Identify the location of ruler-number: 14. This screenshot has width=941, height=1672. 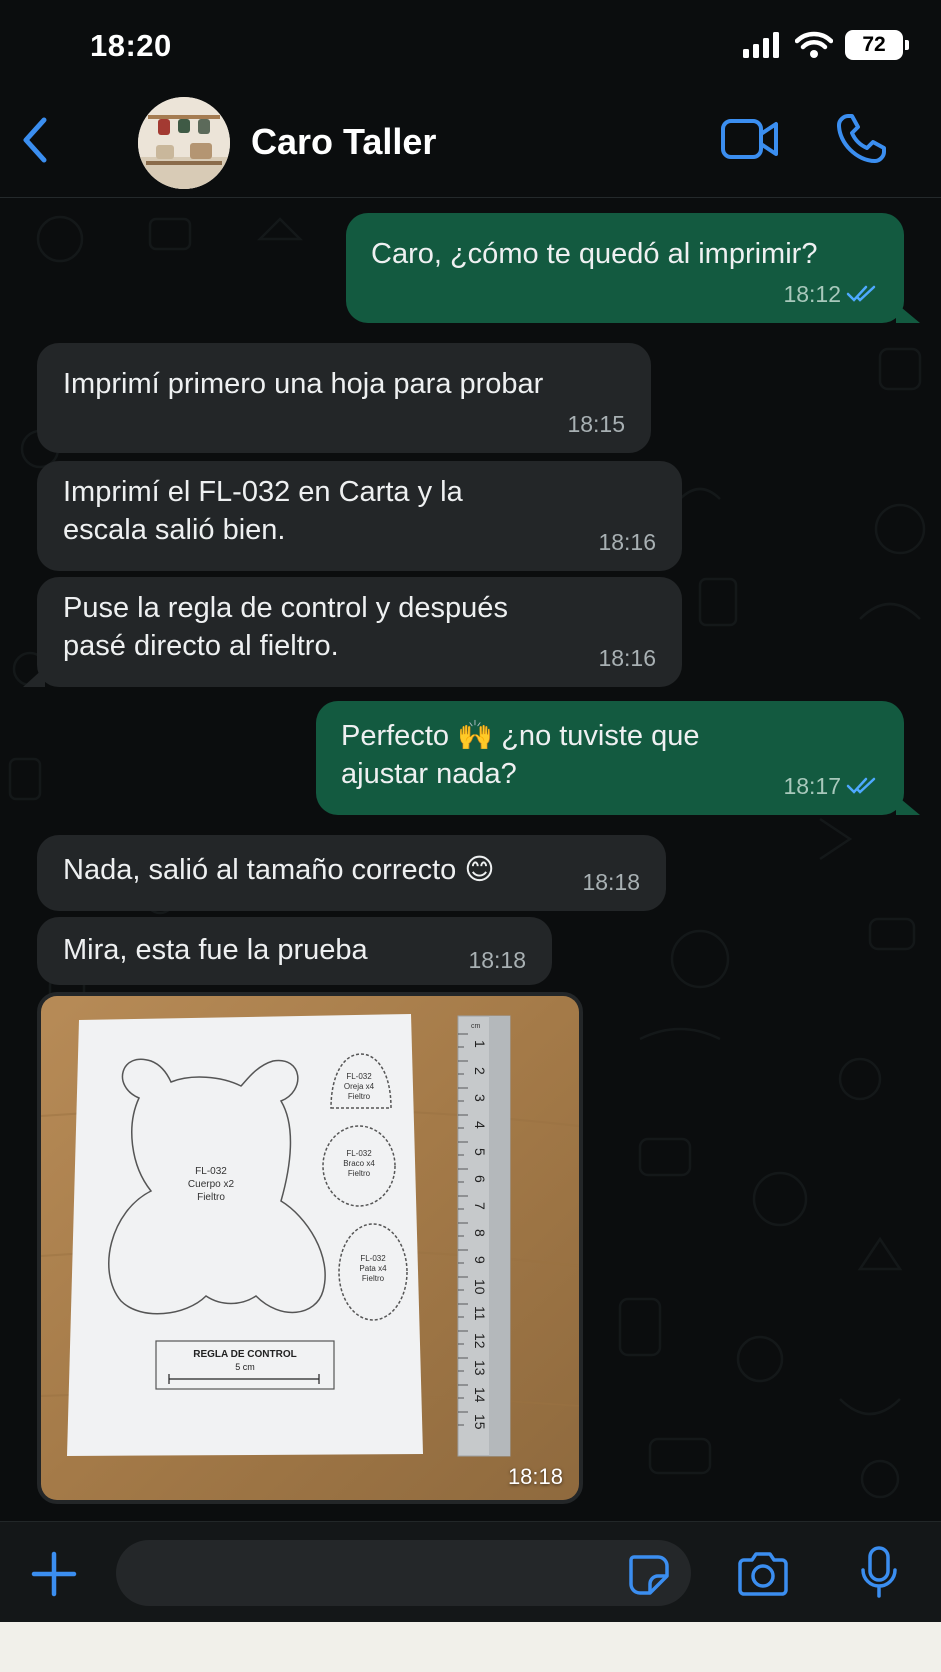
(480, 1395).